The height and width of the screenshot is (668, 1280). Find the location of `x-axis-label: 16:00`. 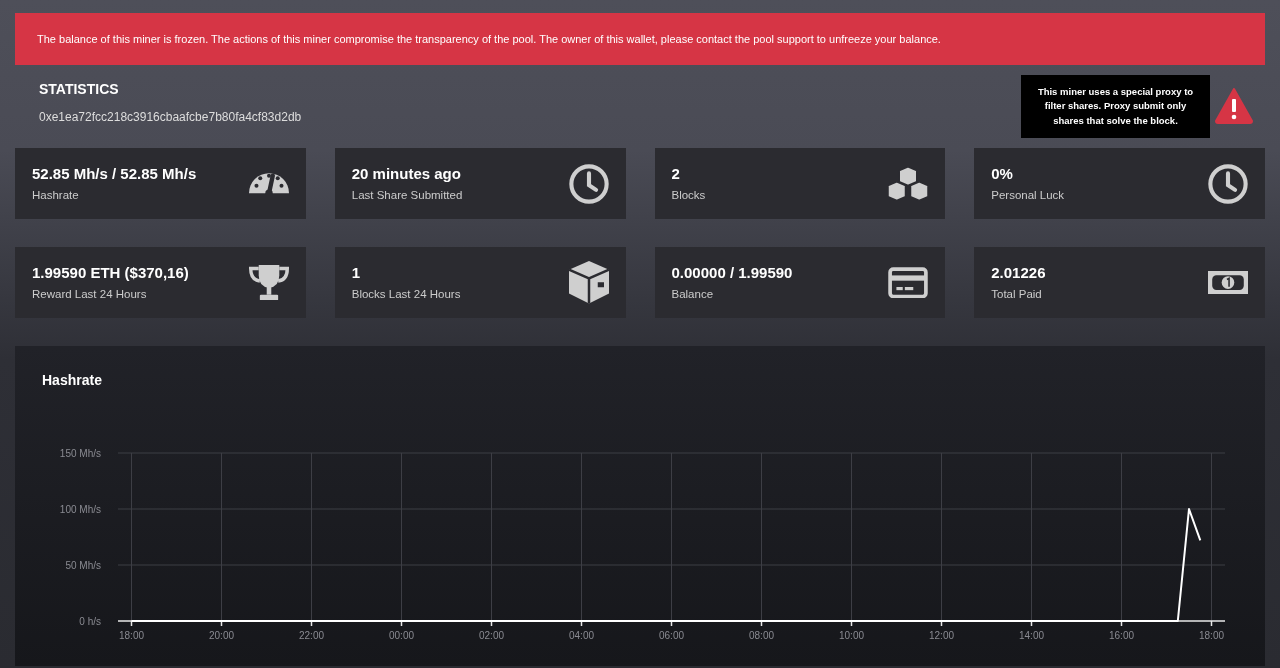

x-axis-label: 16:00 is located at coordinates (1121, 635).